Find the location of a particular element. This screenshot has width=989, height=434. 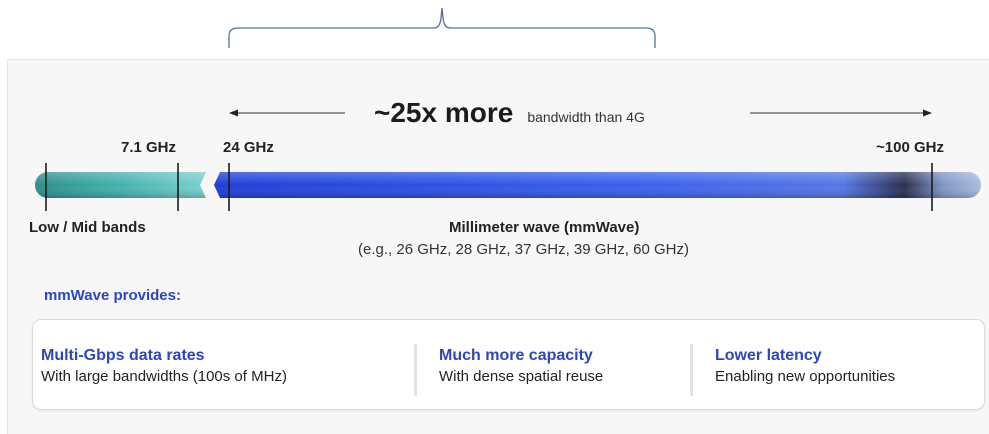

feature-desc: With large bandwidths (100s of MHz) is located at coordinates (164, 376).